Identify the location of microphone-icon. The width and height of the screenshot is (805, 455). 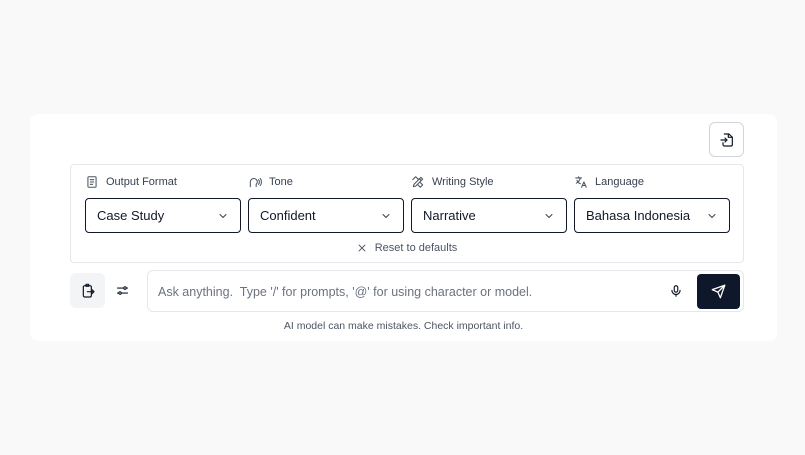
(676, 291).